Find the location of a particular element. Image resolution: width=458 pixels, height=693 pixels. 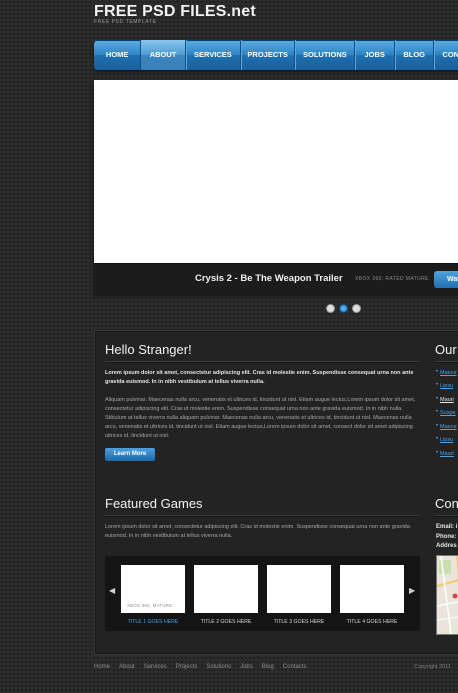

footer-link-home: Home is located at coordinates (102, 667).